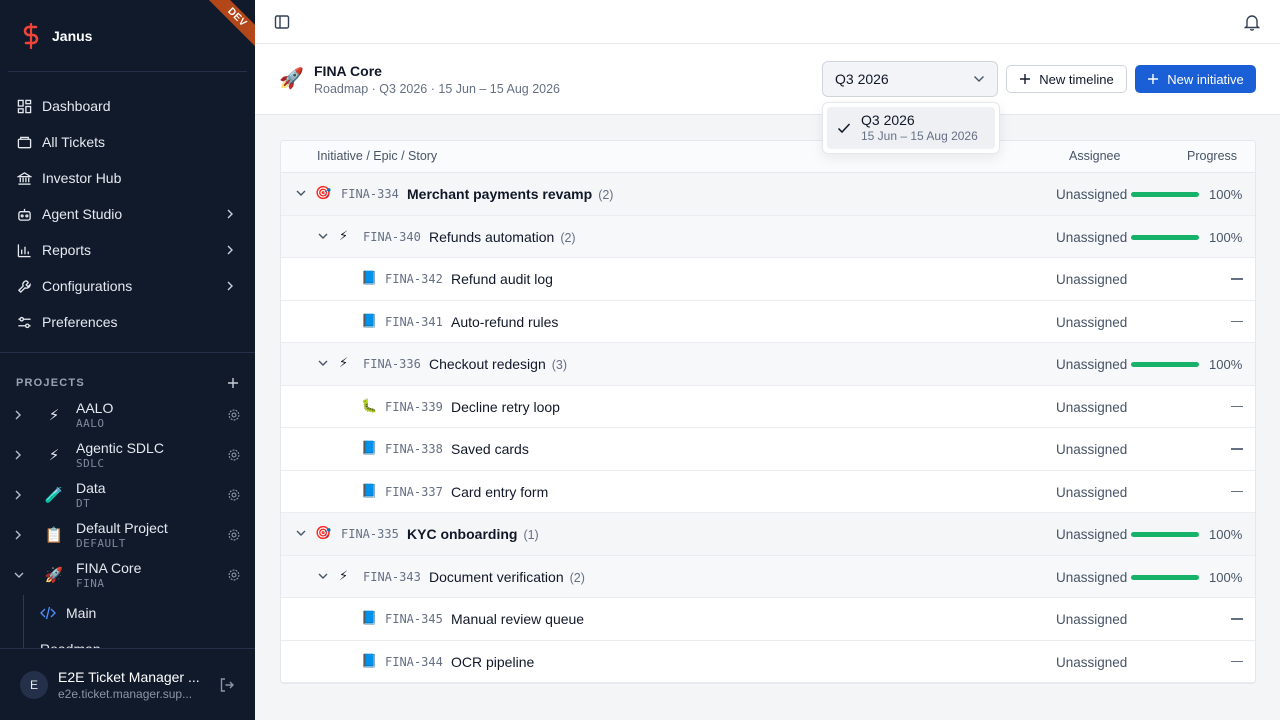 The height and width of the screenshot is (720, 1280). What do you see at coordinates (768, 619) in the screenshot?
I see `table-row: 📘 FINA-345 Manual review queue Unassigned` at bounding box center [768, 619].